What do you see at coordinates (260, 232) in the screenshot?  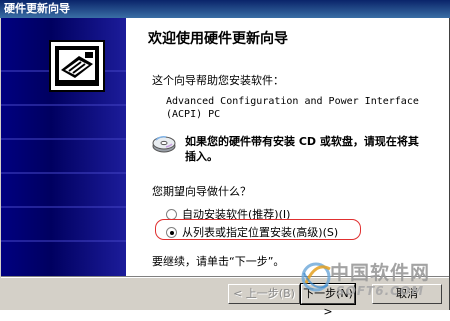 I see `option-manual-install-label: 从列表或指定位置安装(高级)(S)` at bounding box center [260, 232].